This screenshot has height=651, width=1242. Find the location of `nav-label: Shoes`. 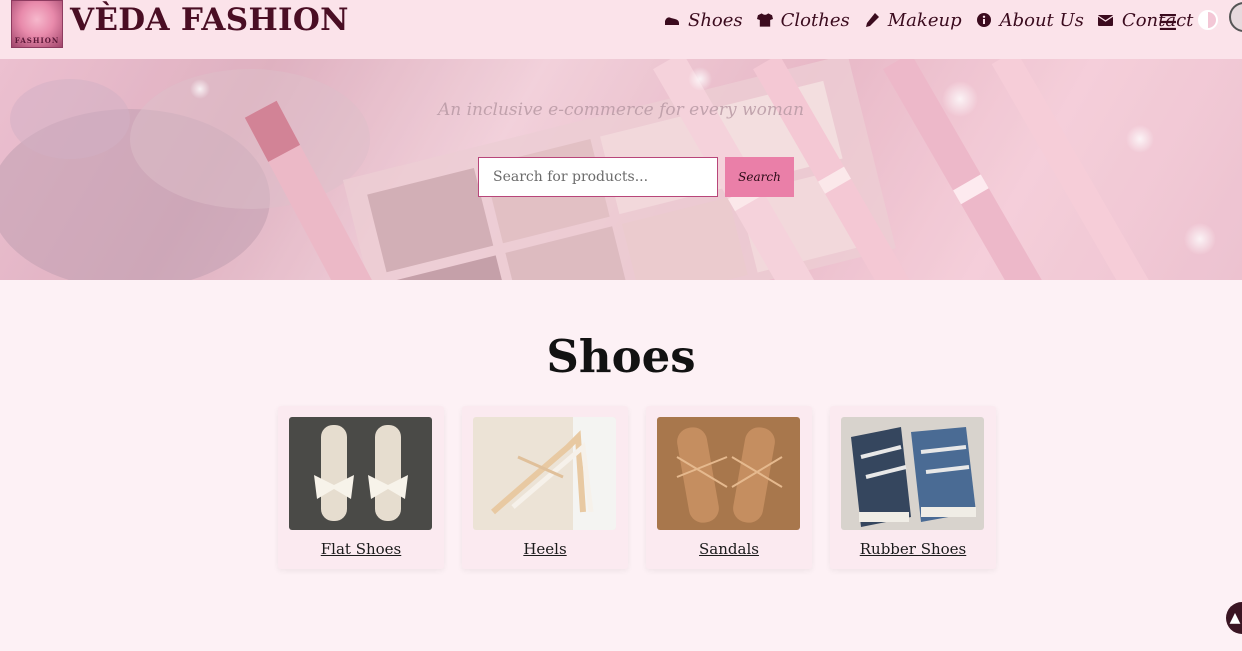

nav-label: Shoes is located at coordinates (715, 20).